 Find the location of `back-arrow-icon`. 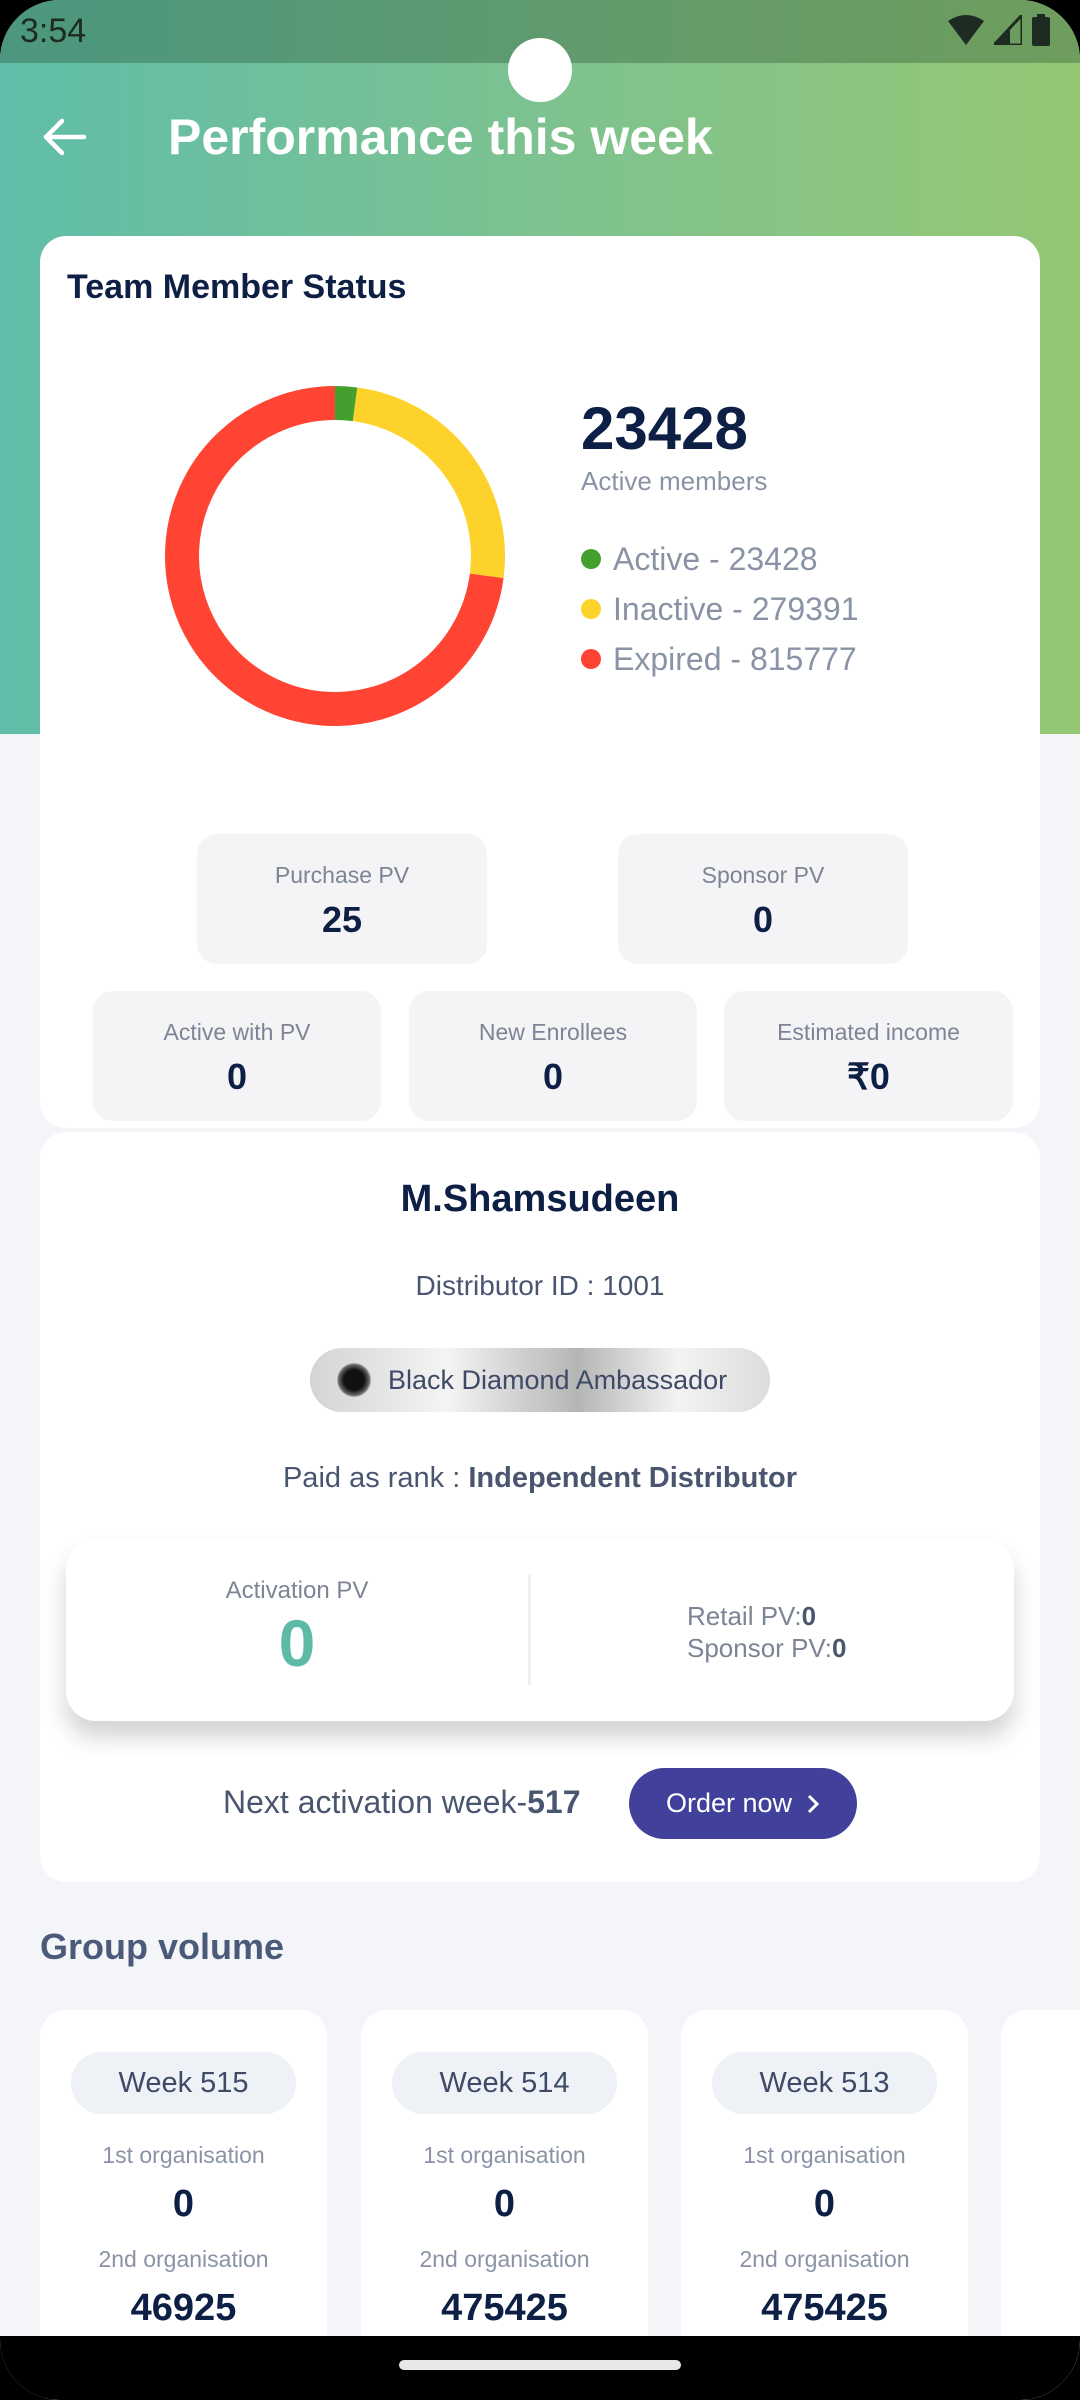

back-arrow-icon is located at coordinates (65, 137).